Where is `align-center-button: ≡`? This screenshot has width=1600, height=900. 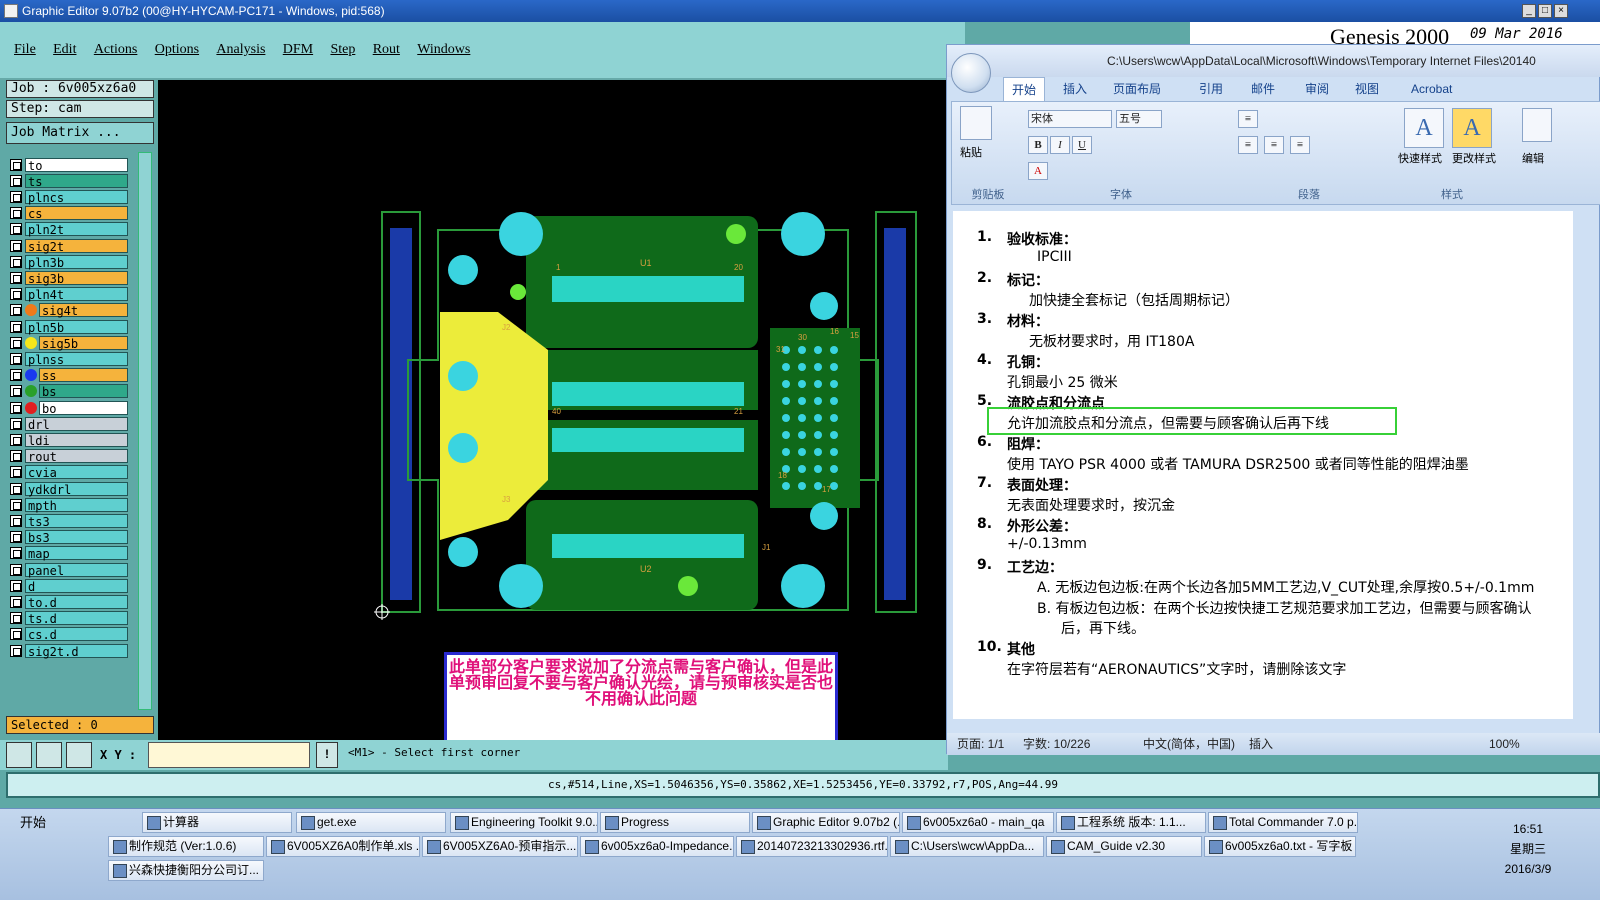
align-center-button: ≡ is located at coordinates (1274, 145).